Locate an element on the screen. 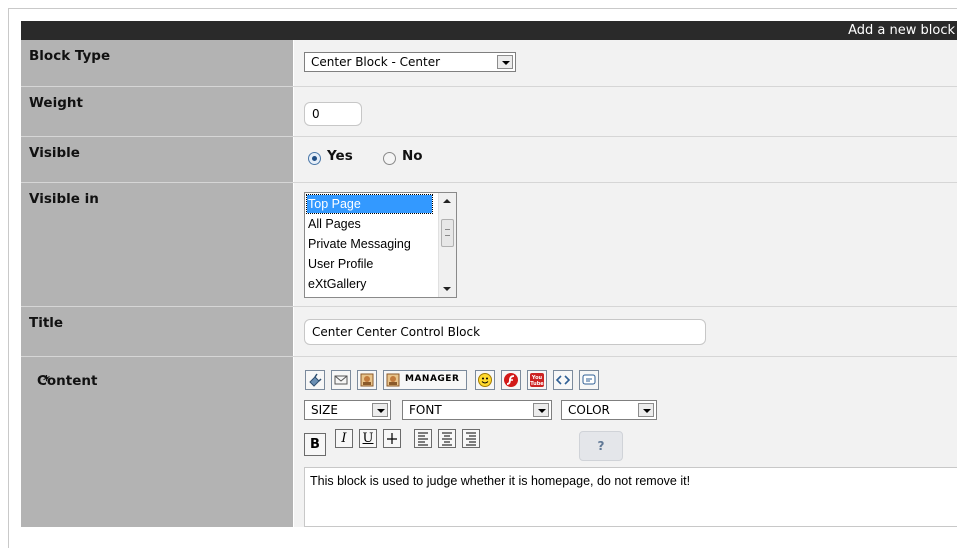 Image resolution: width=957 pixels, height=548 pixels. italic-button: I is located at coordinates (344, 438).